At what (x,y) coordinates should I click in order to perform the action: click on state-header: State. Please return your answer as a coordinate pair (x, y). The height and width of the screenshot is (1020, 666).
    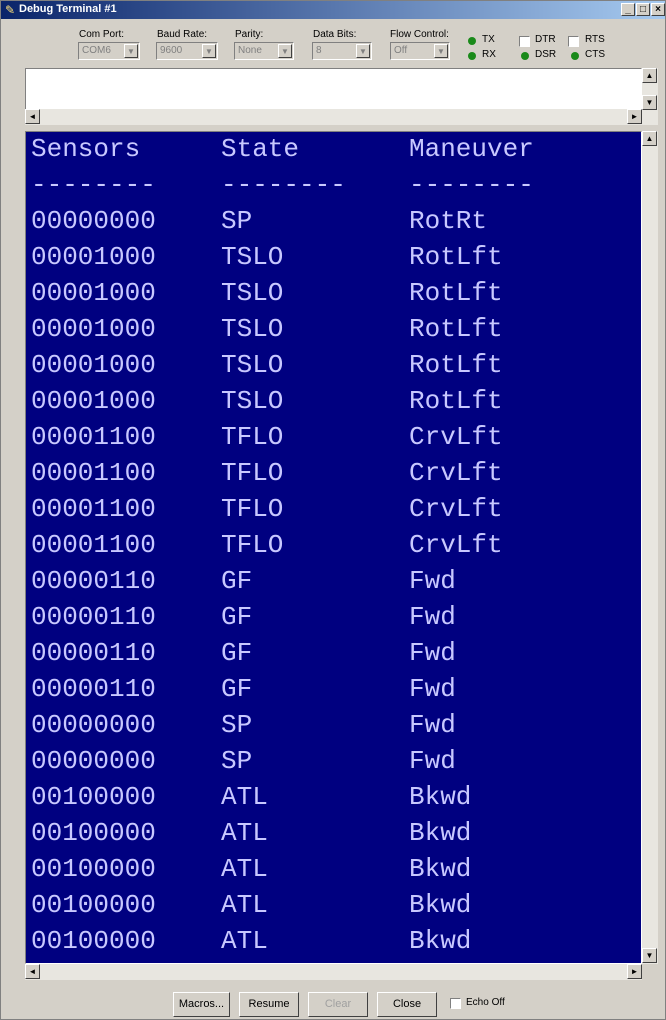
    Looking at the image, I should click on (260, 149).